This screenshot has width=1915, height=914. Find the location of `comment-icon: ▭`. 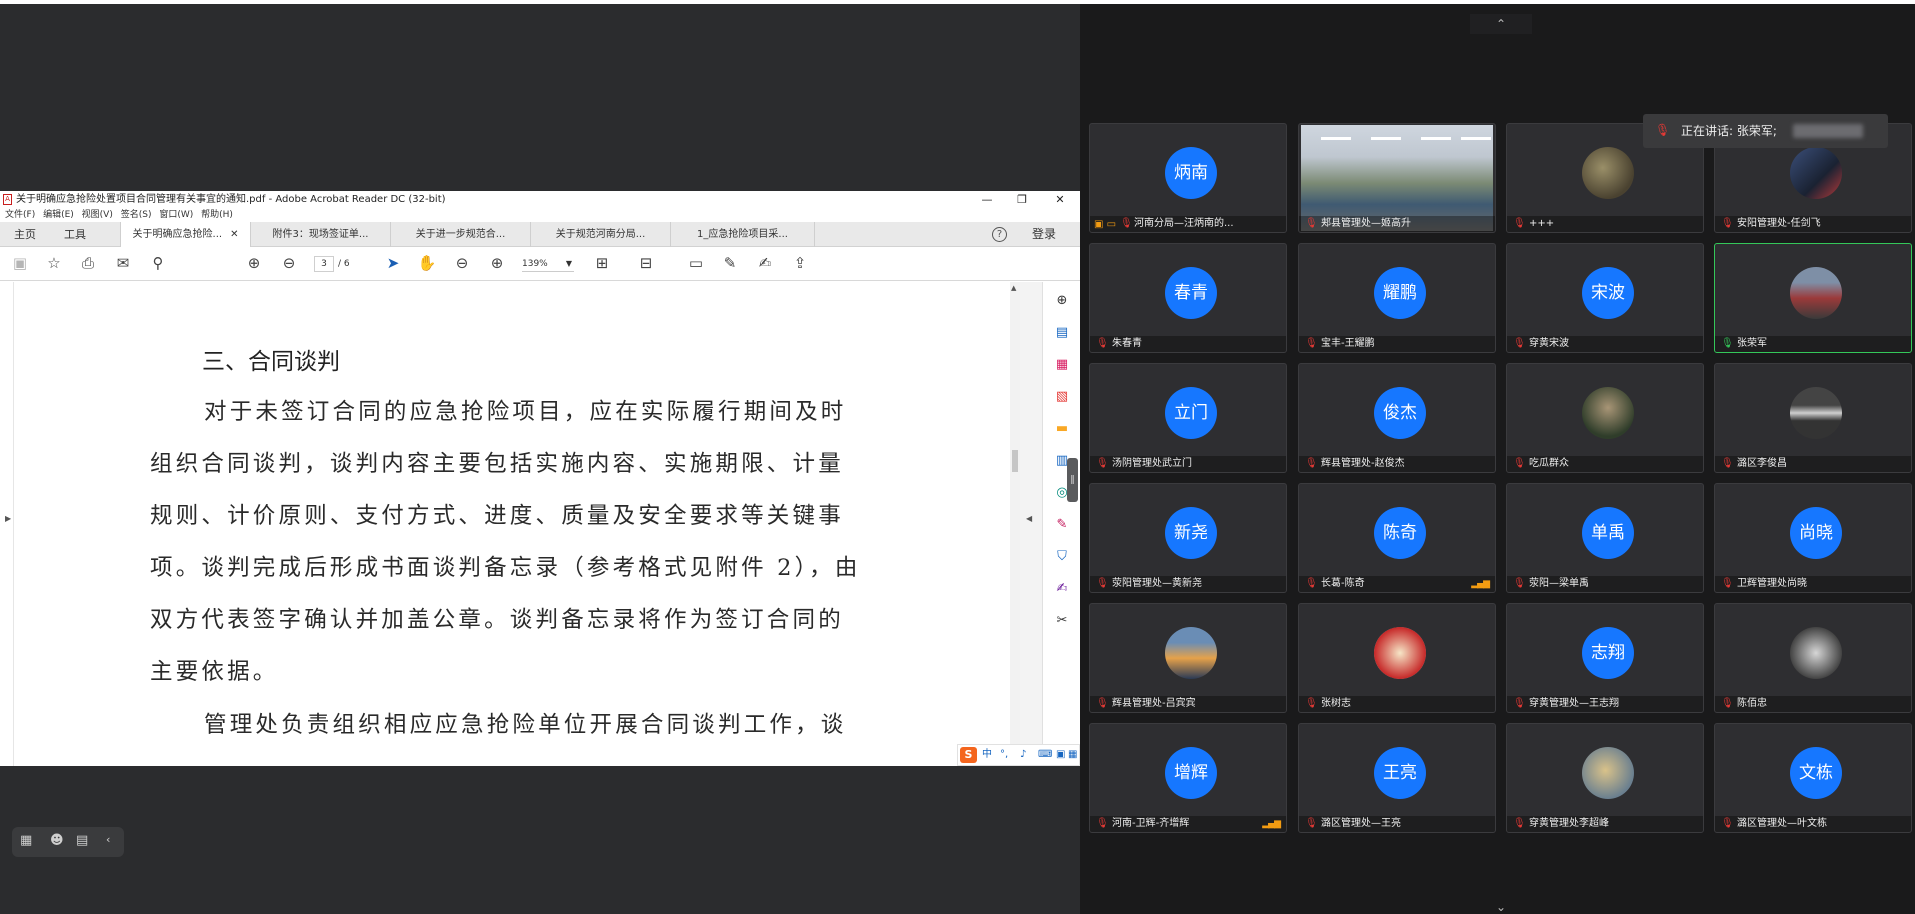

comment-icon: ▭ is located at coordinates (696, 263).